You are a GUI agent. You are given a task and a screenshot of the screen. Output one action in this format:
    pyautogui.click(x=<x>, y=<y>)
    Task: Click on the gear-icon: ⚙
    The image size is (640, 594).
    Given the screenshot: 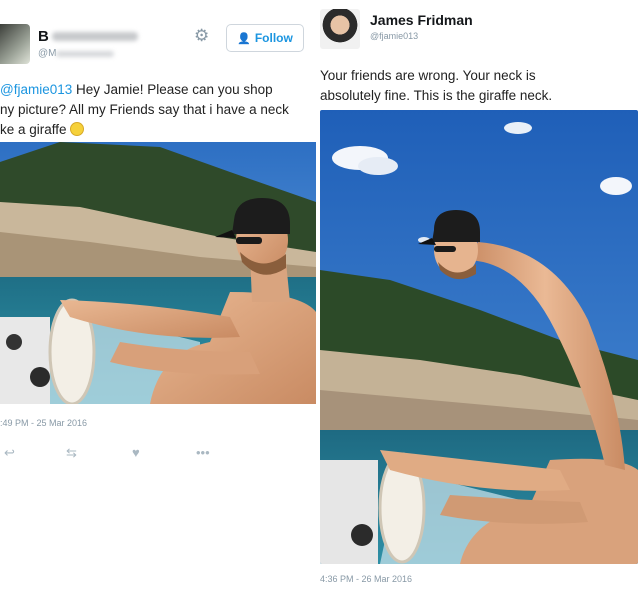 What is the action you would take?
    pyautogui.click(x=201, y=36)
    